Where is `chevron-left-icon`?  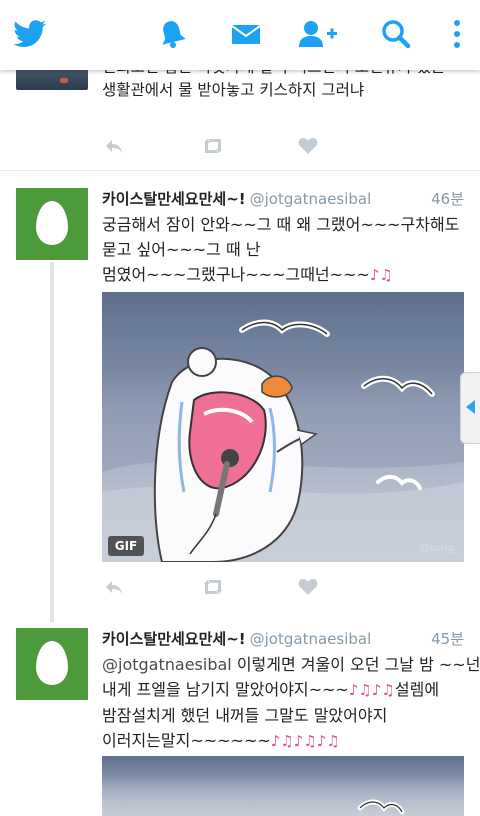
chevron-left-icon is located at coordinates (470, 407).